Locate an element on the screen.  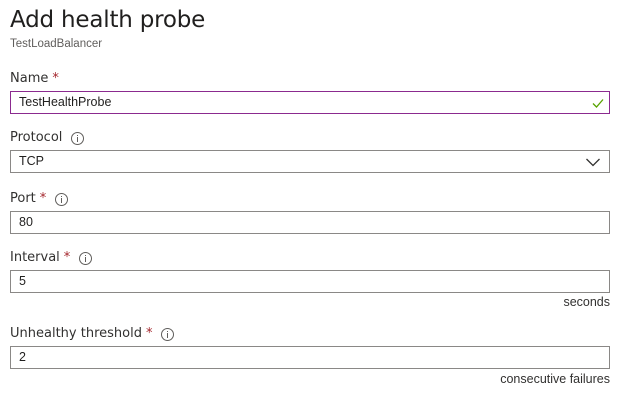
port-label-row: Port * is located at coordinates (39, 199).